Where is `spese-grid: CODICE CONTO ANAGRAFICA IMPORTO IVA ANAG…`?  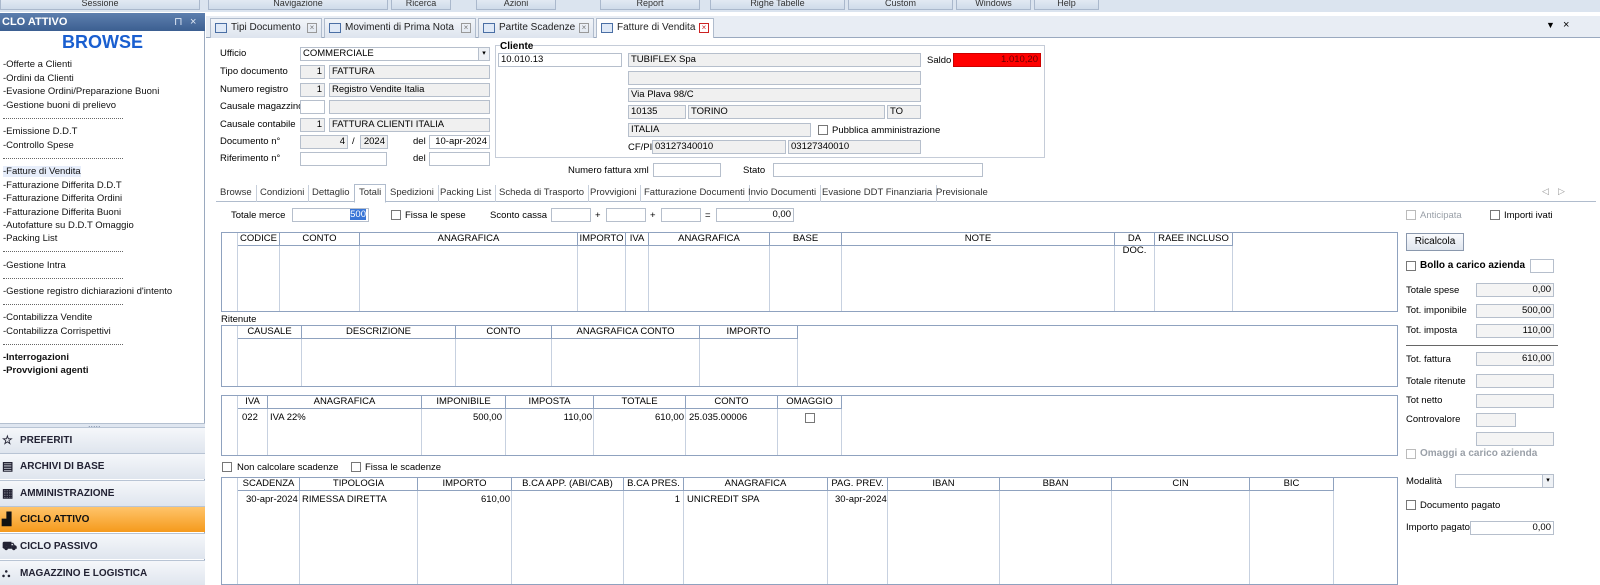
spese-grid: CODICE CONTO ANAGRAFICA IMPORTO IVA ANAG… is located at coordinates (809, 272).